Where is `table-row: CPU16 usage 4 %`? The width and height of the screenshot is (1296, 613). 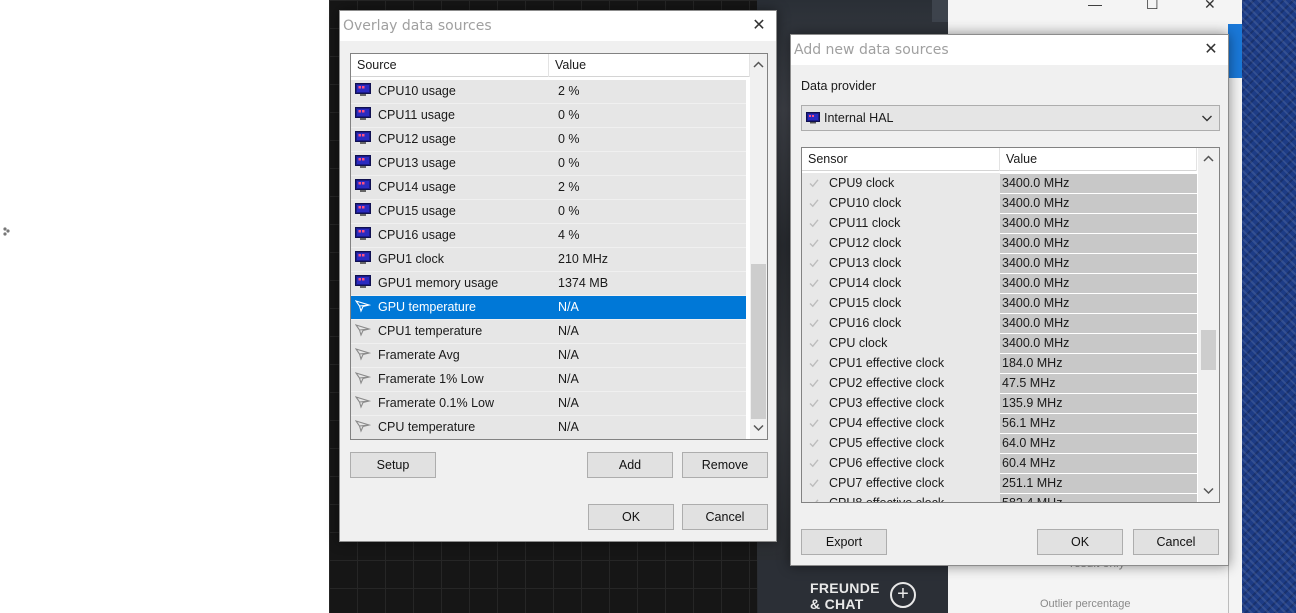 table-row: CPU16 usage 4 % is located at coordinates (548, 236).